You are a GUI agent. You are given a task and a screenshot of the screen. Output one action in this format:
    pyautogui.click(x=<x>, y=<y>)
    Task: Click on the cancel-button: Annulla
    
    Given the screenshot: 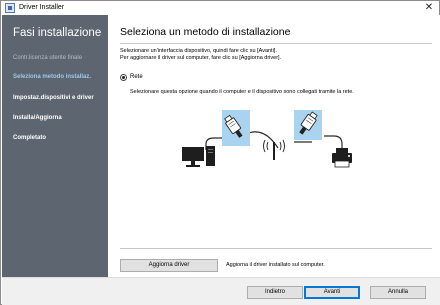 What is the action you would take?
    pyautogui.click(x=398, y=292)
    